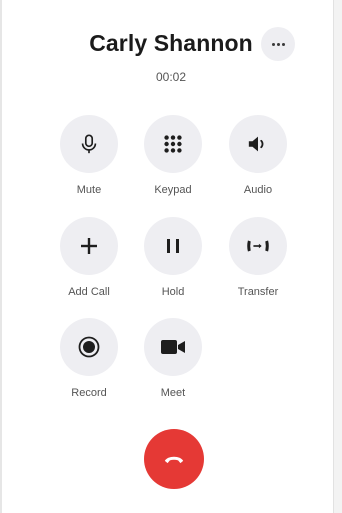 This screenshot has height=513, width=342. What do you see at coordinates (258, 190) in the screenshot?
I see `audio-label: Audio` at bounding box center [258, 190].